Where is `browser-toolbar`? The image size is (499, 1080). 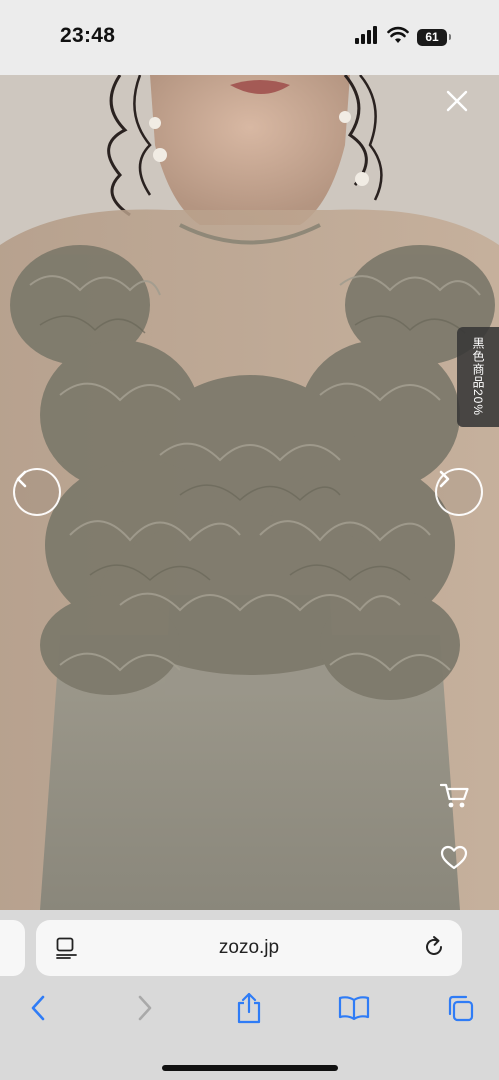
browser-toolbar is located at coordinates (249, 1010).